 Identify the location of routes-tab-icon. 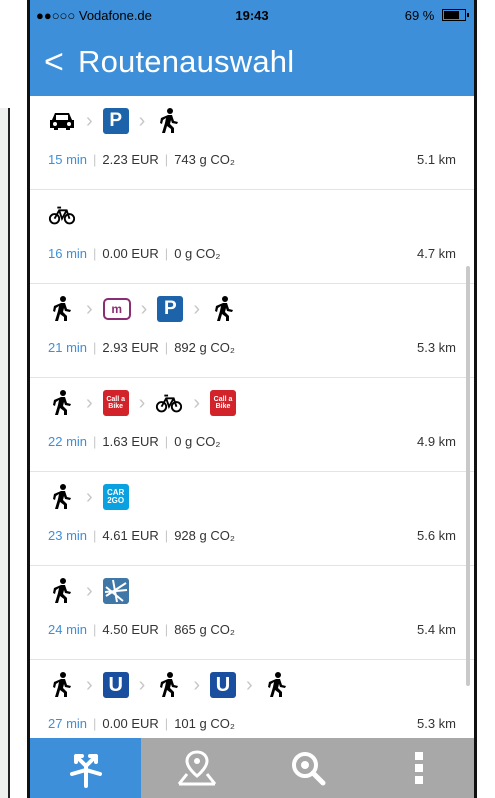
(85, 771).